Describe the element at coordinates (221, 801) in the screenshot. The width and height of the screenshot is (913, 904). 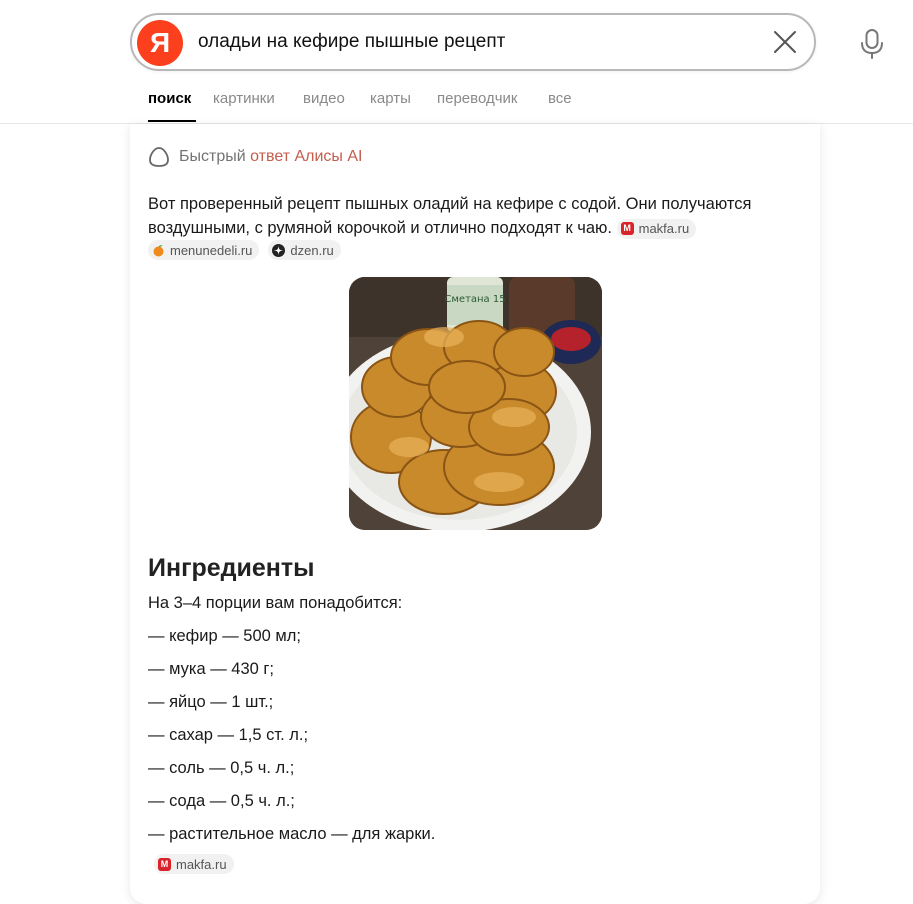
I see `list-item: — сода — 0,5 ч. л.;` at that location.